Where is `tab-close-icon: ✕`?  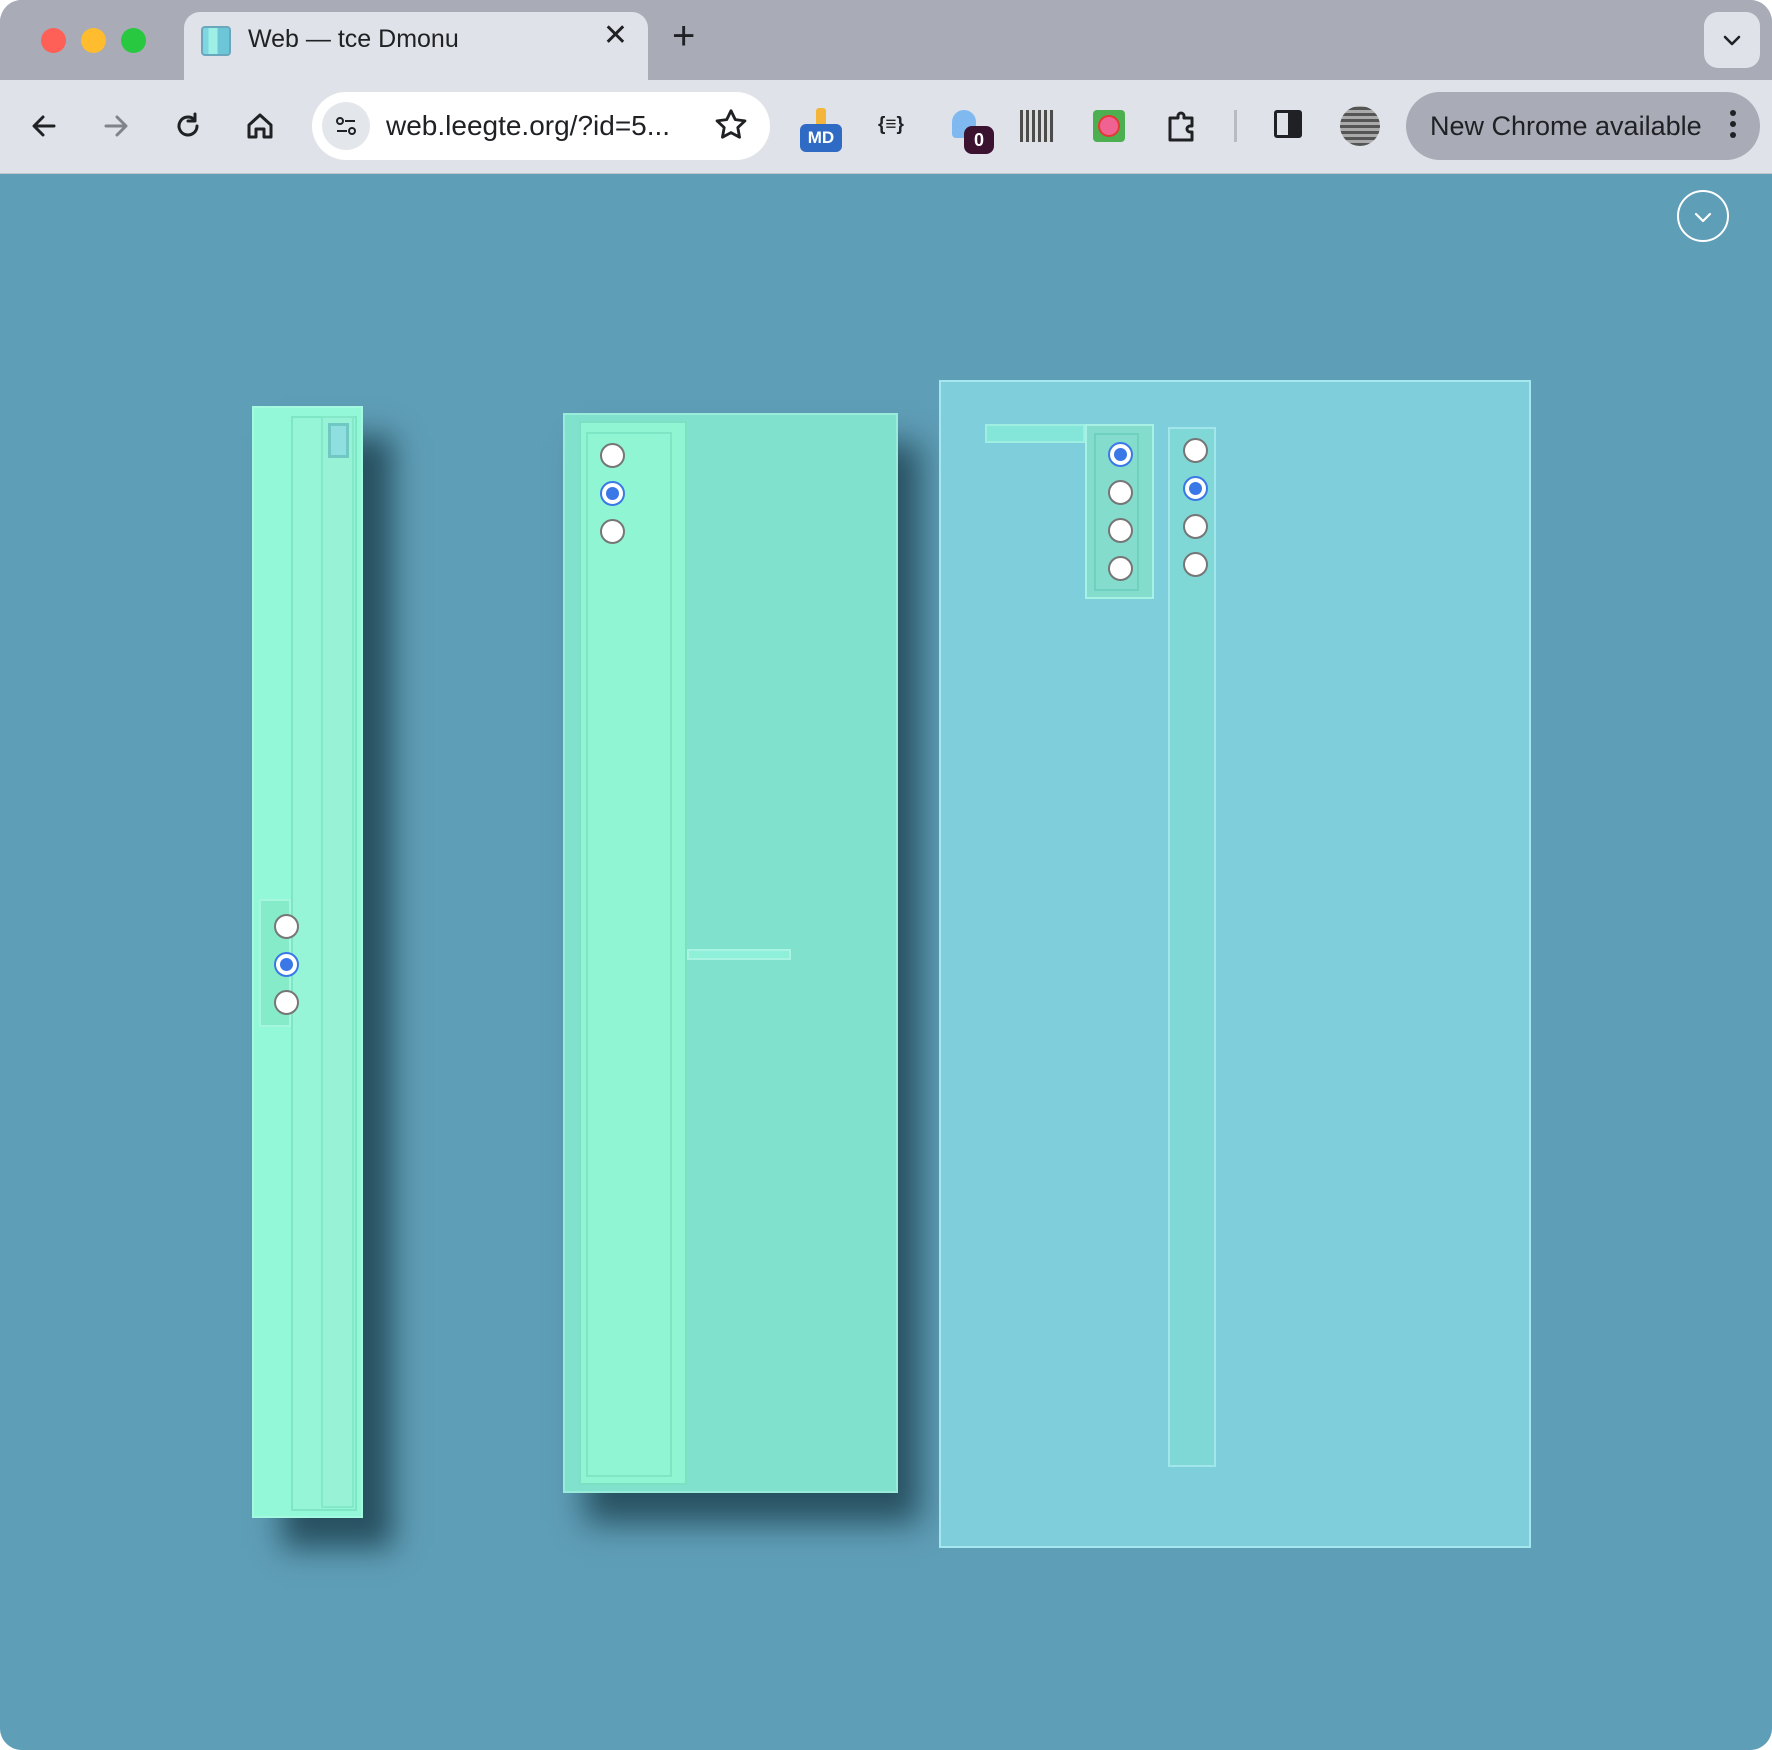 tab-close-icon: ✕ is located at coordinates (615, 36).